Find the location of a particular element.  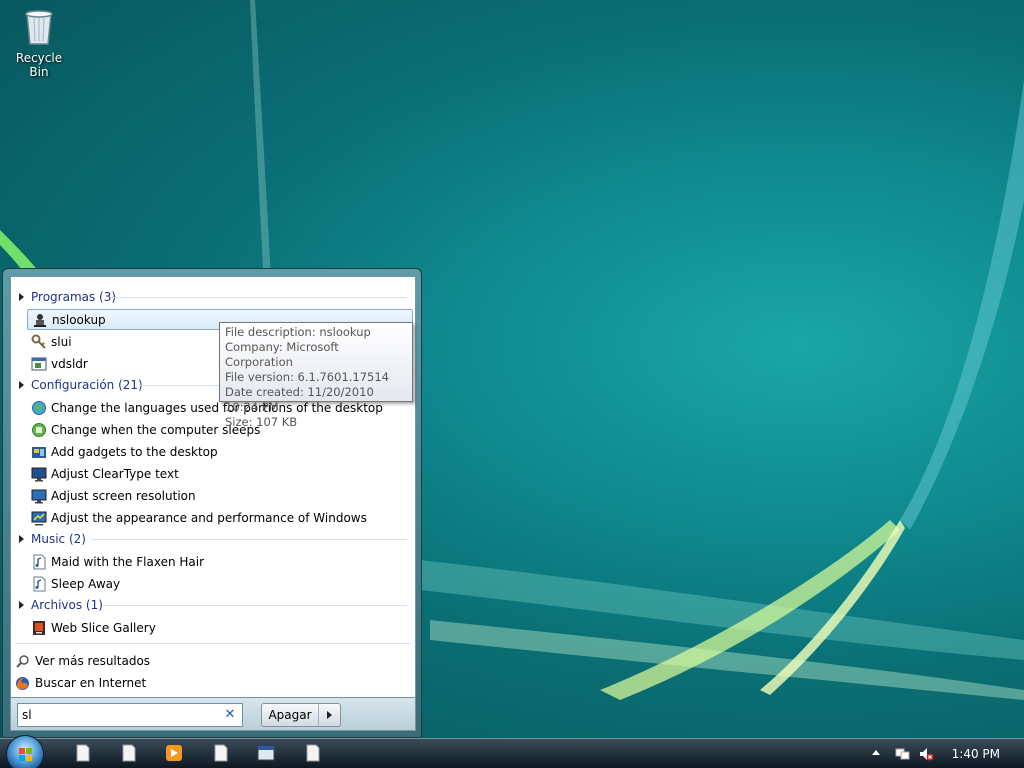

group-header-settings: Configuración (21) is located at coordinates (81, 385).